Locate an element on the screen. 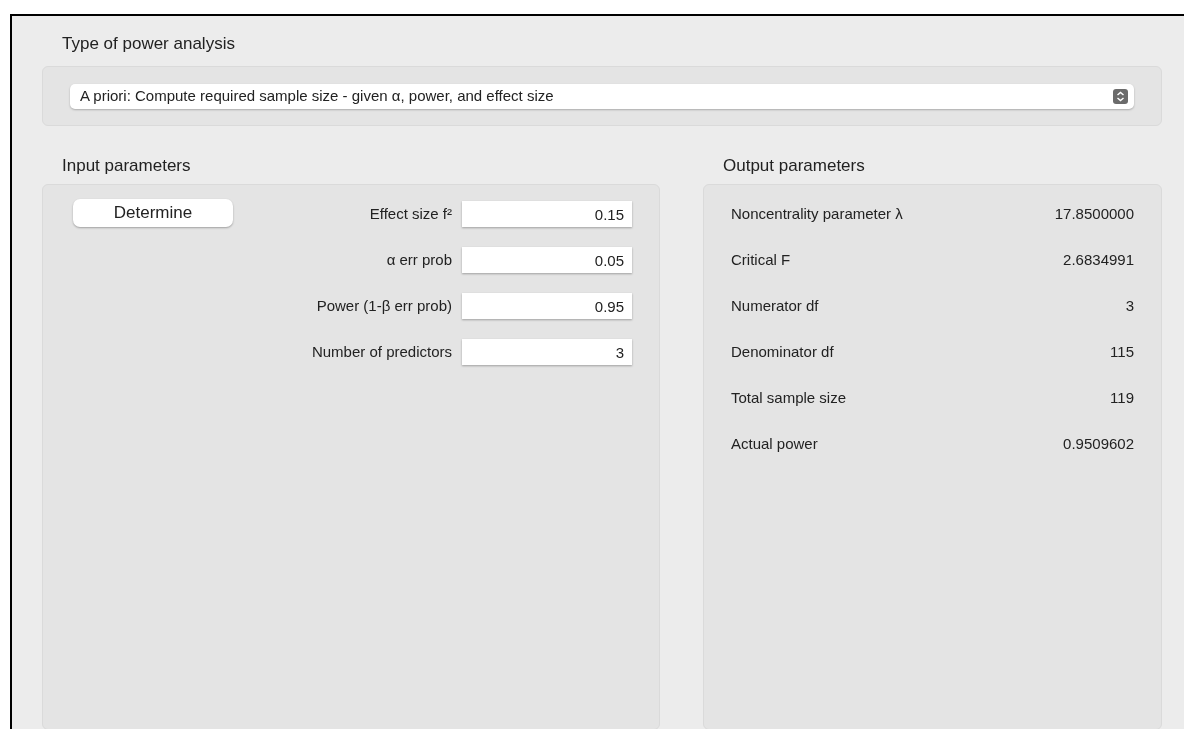  parameter-field: 3 is located at coordinates (547, 352).